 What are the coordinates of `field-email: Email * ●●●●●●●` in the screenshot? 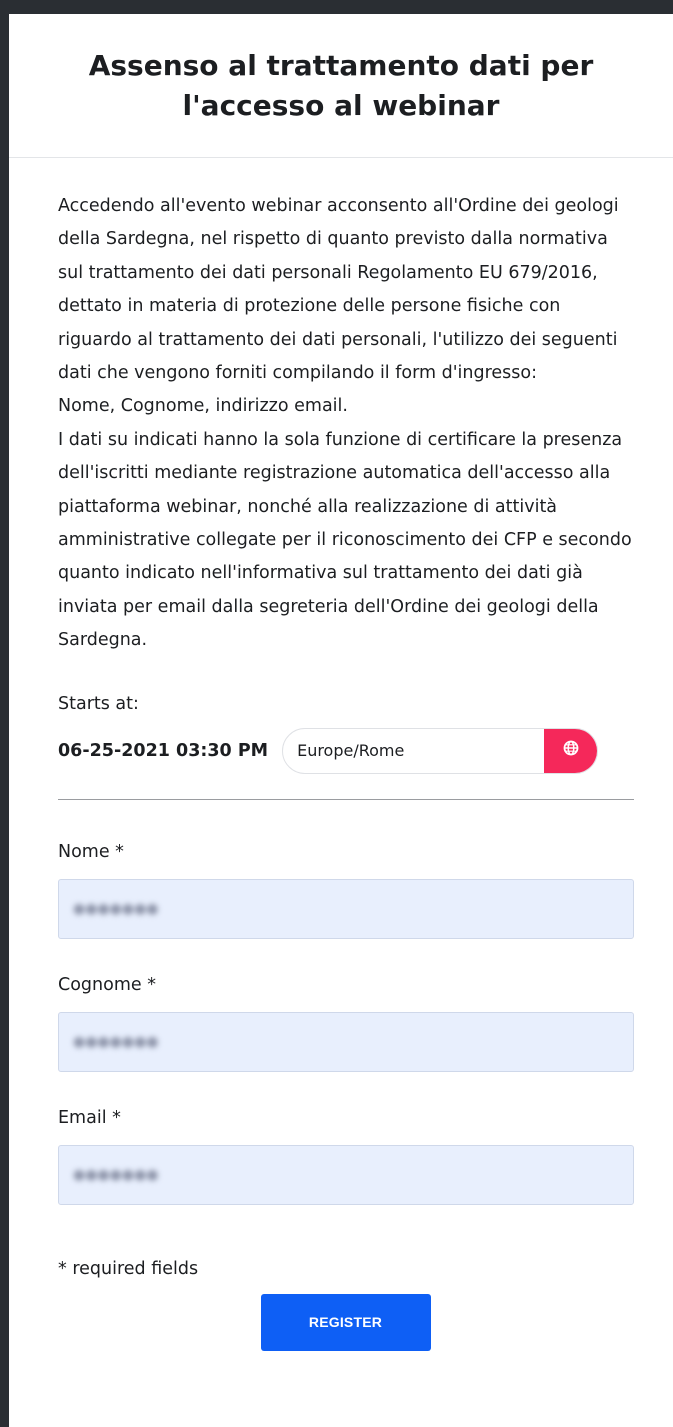 It's located at (346, 1156).